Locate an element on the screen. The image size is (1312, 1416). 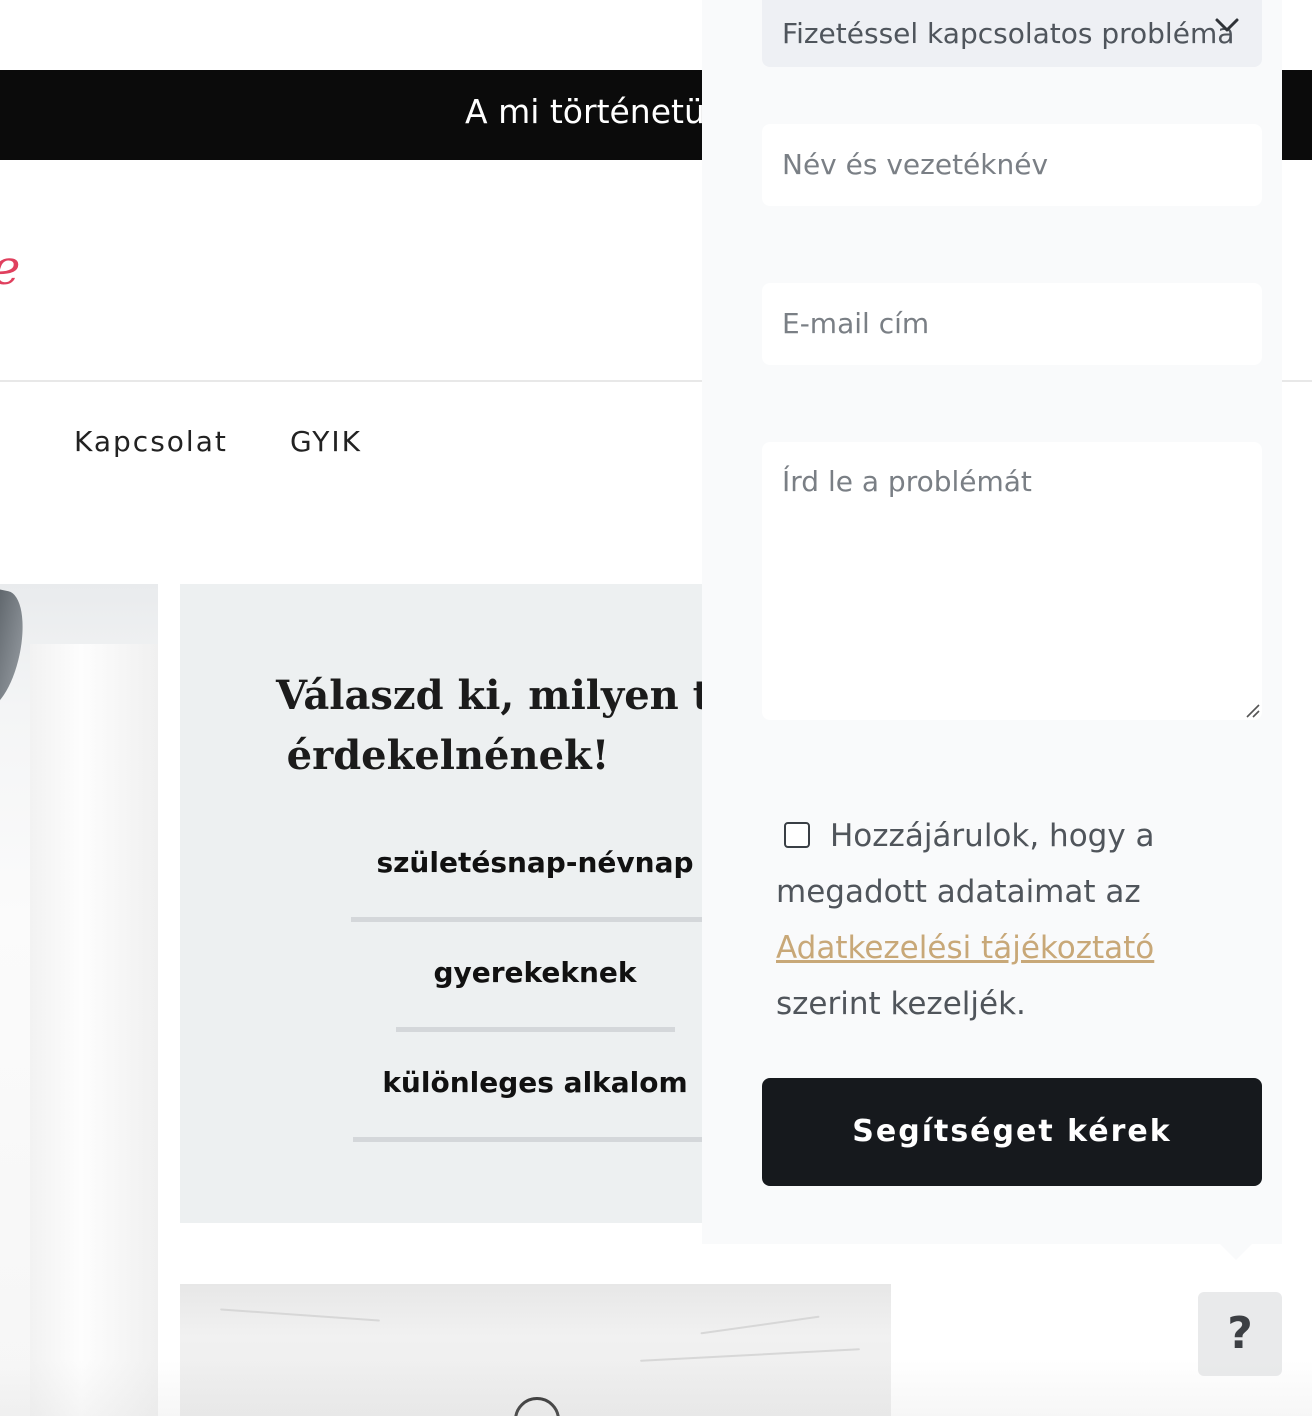
topic-select: Fizetéssel kapcsolatos probléma is located at coordinates (1012, 33).